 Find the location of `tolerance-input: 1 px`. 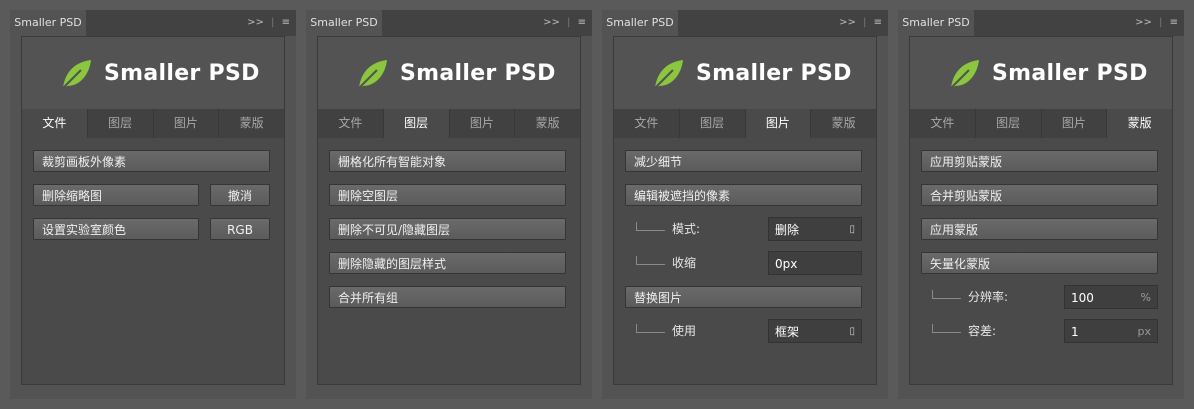

tolerance-input: 1 px is located at coordinates (1111, 331).